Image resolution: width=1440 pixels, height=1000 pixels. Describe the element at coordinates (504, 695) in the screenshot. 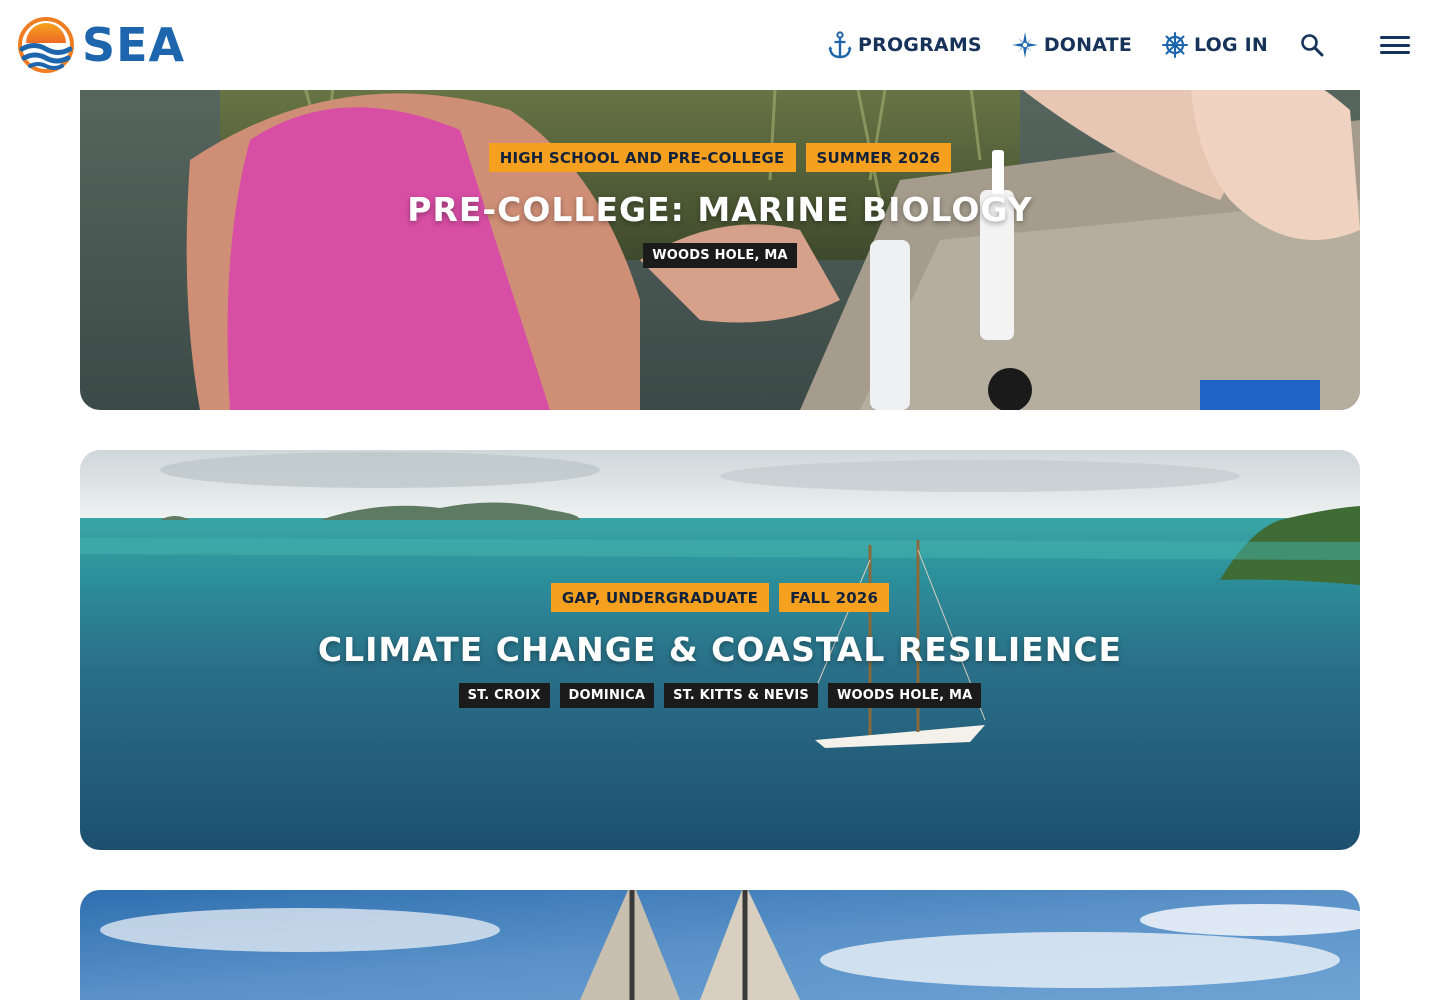

I see `location-tag: ST. CROIX` at that location.